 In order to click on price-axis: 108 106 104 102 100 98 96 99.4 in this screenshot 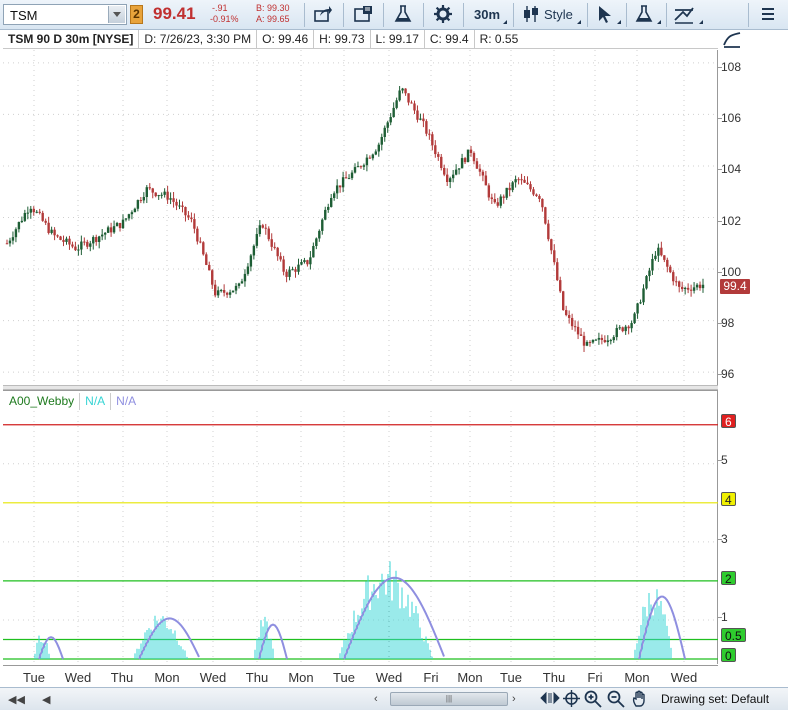, I will do `click(752, 217)`.